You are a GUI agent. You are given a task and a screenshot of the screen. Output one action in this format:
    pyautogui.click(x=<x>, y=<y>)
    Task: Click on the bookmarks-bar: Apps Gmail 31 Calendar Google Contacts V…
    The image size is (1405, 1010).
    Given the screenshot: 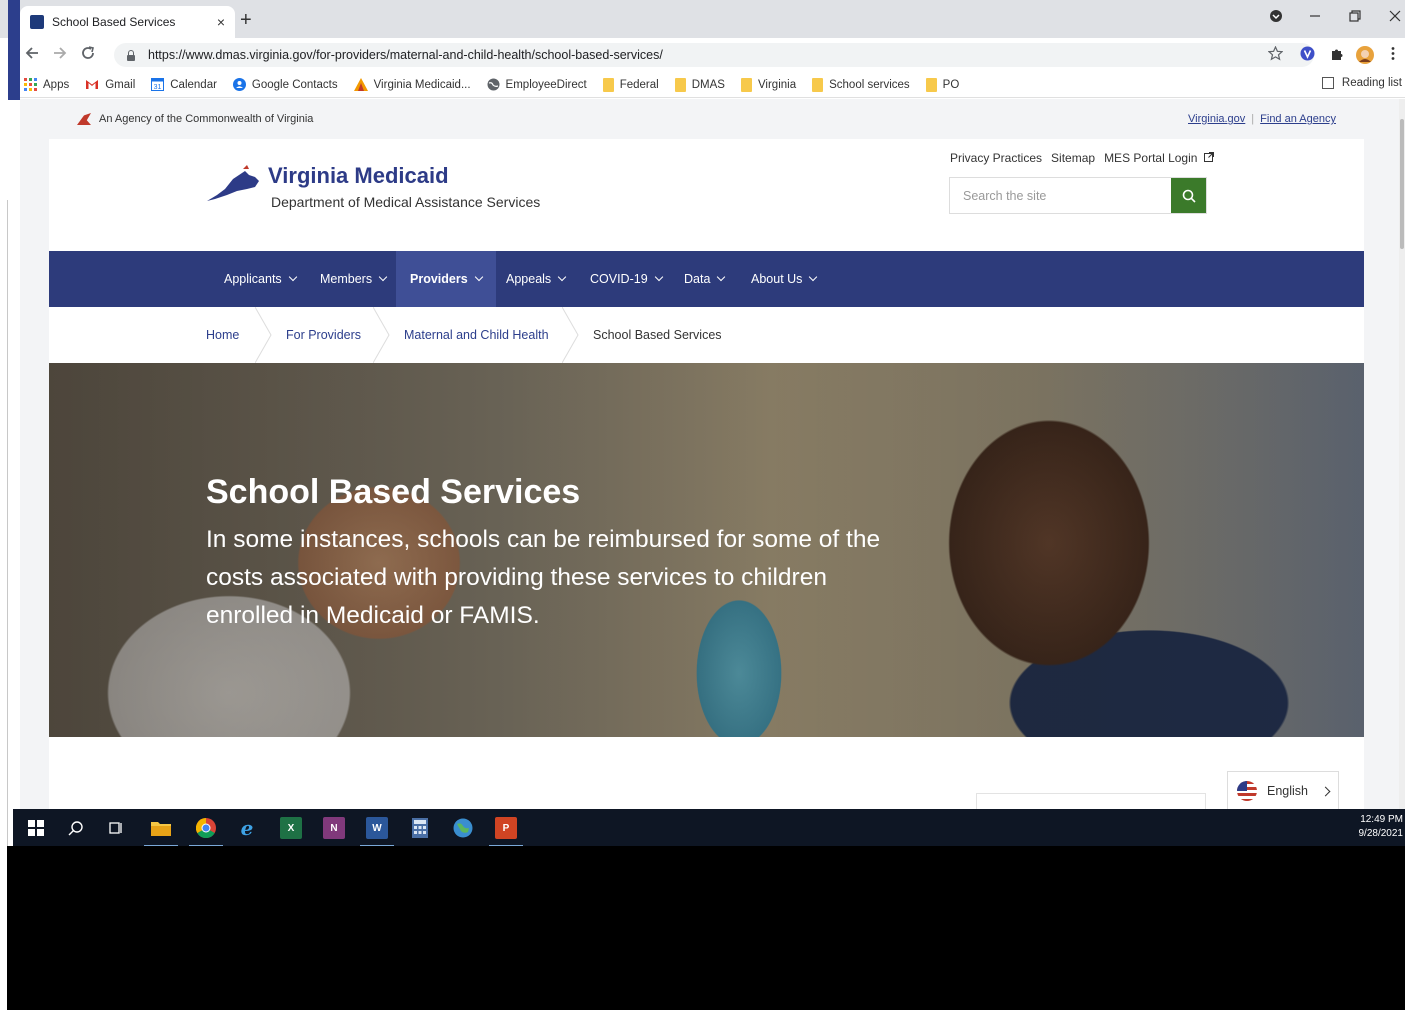 What is the action you would take?
    pyautogui.click(x=712, y=85)
    